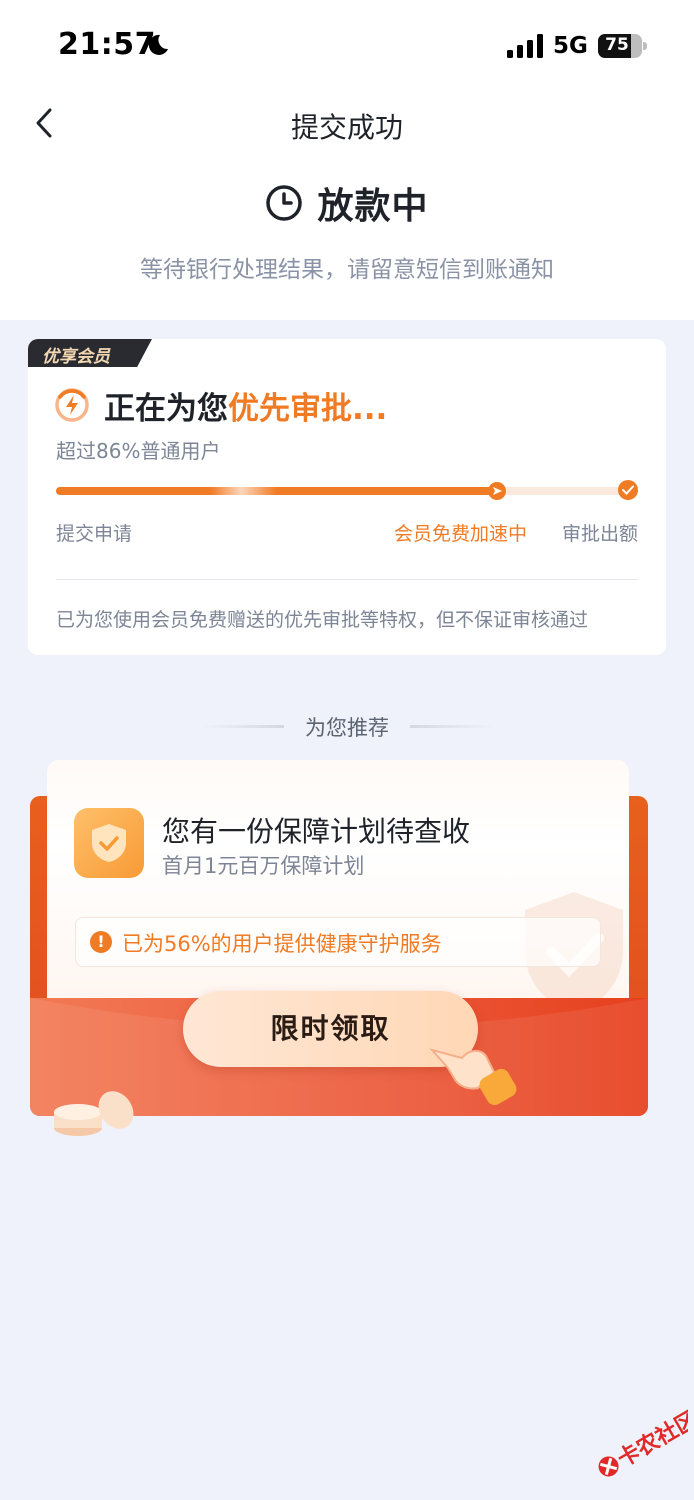 The image size is (694, 1500). What do you see at coordinates (76, 357) in the screenshot?
I see `vip-badge-label: 优享会员` at bounding box center [76, 357].